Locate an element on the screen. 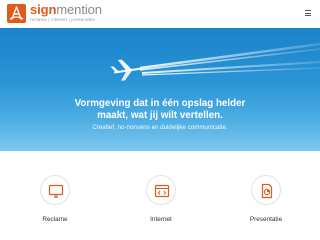 Image resolution: width=320 pixels, height=240 pixels. service-label-reclame: Reclame is located at coordinates (55, 219).